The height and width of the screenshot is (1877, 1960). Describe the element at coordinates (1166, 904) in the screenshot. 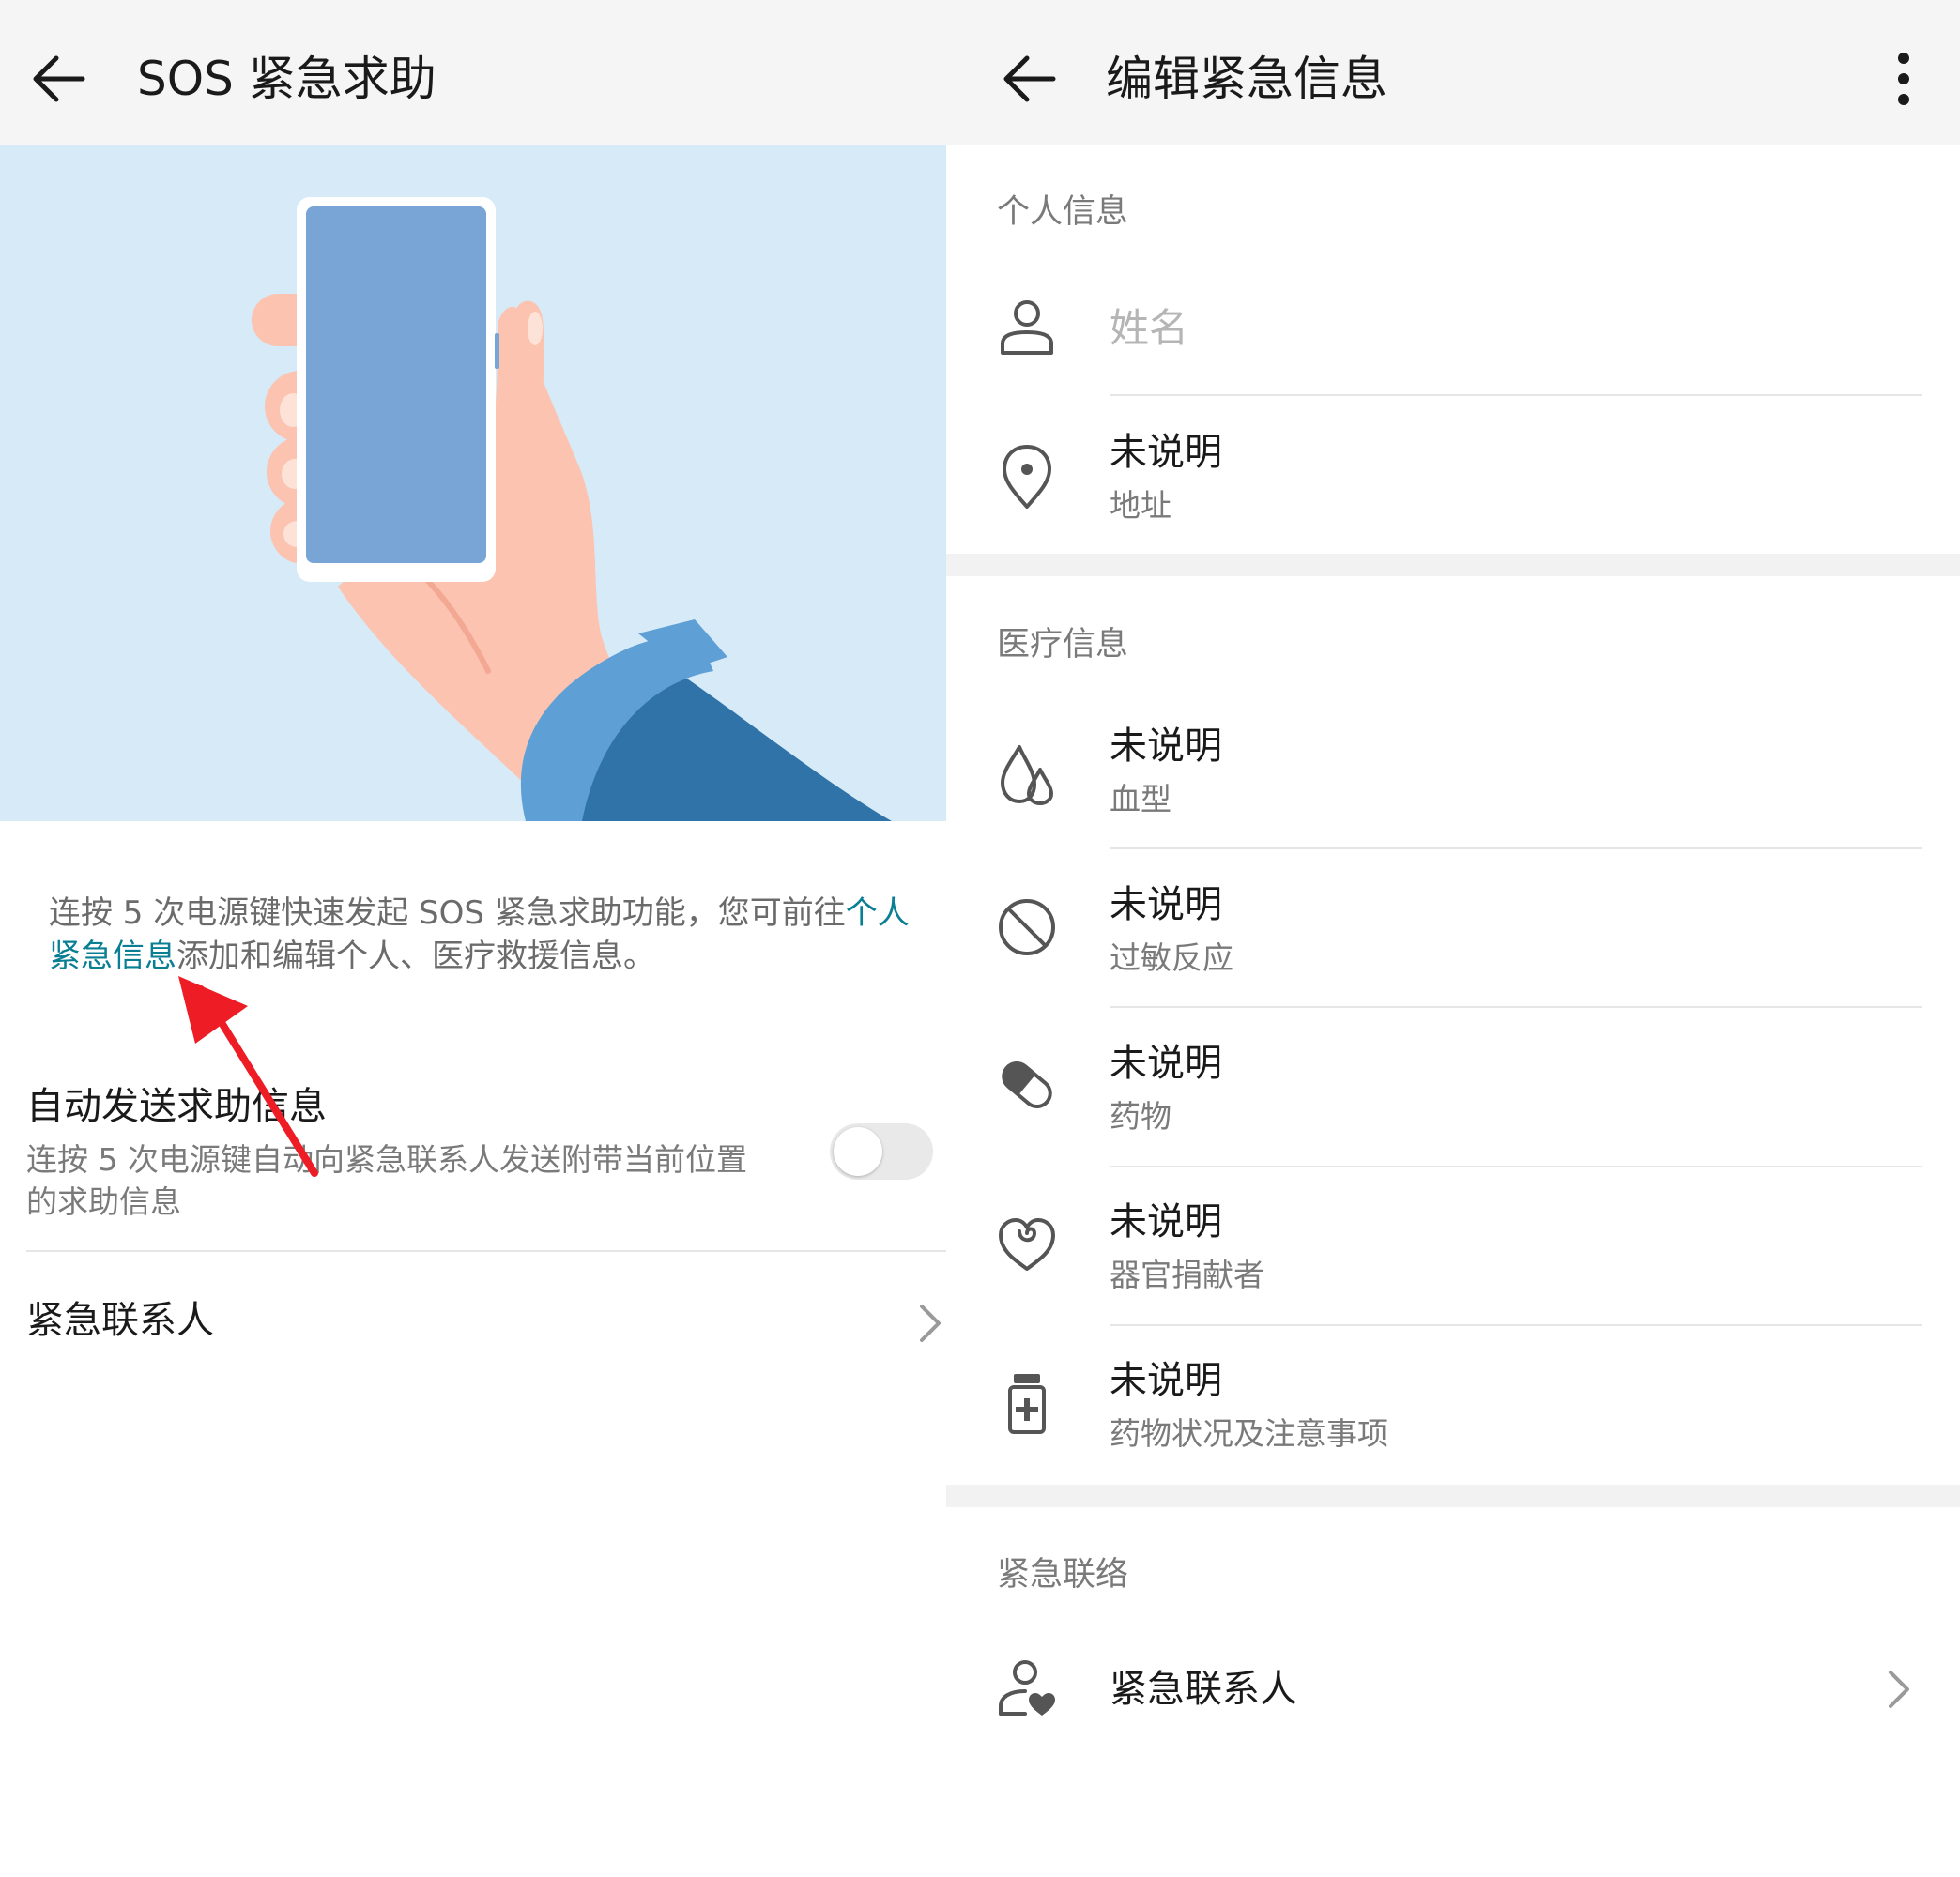

I see `allergies-value: 未说明` at that location.